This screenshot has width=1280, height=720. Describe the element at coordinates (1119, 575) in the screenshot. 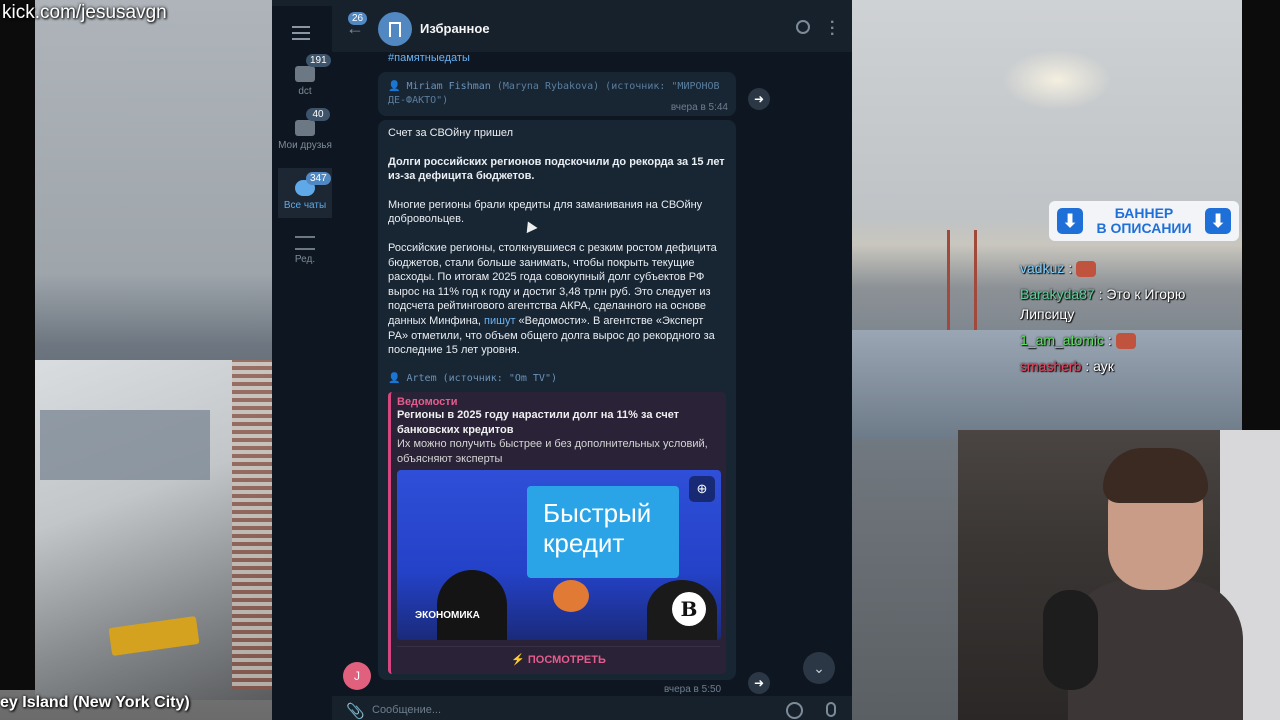

I see `streamer-webcam` at that location.